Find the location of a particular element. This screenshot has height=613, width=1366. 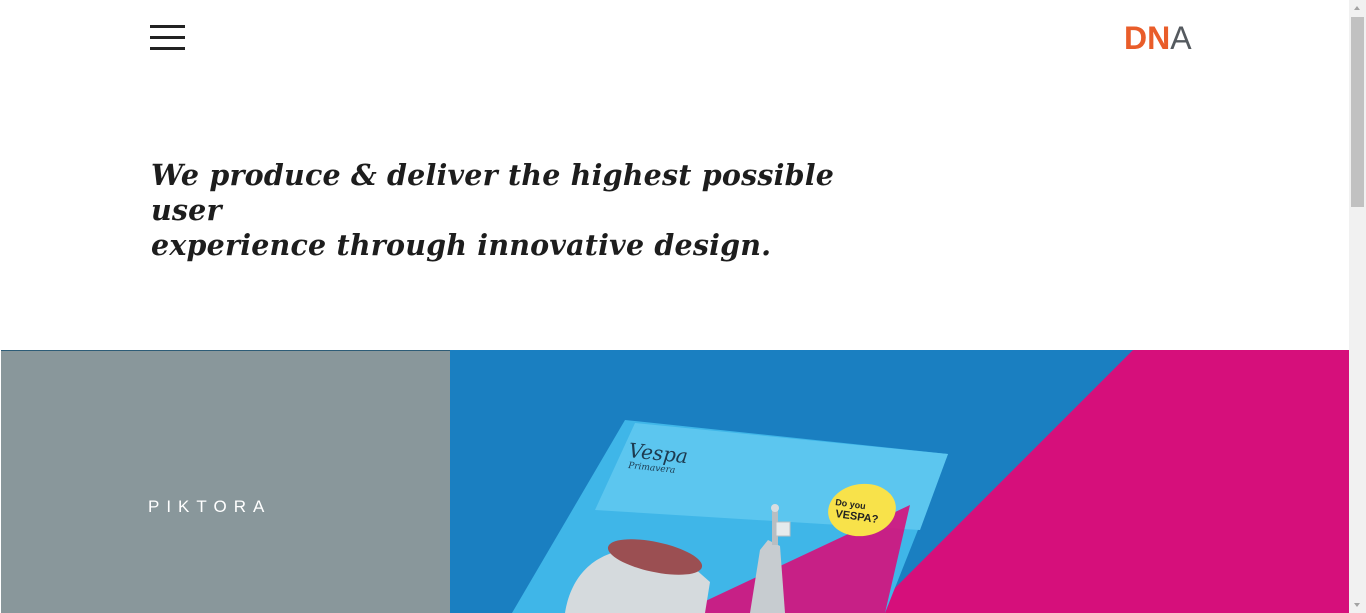

menu-bar-middle is located at coordinates (167, 37).